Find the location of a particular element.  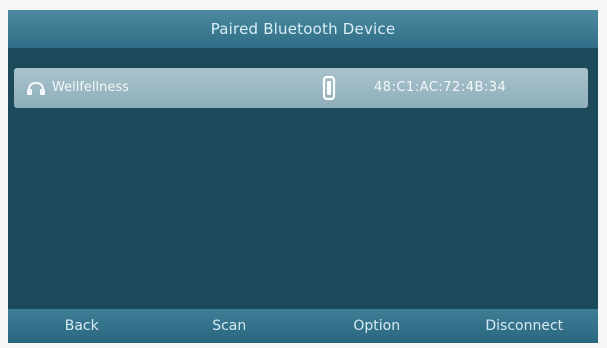

back-button: Back is located at coordinates (82, 326).